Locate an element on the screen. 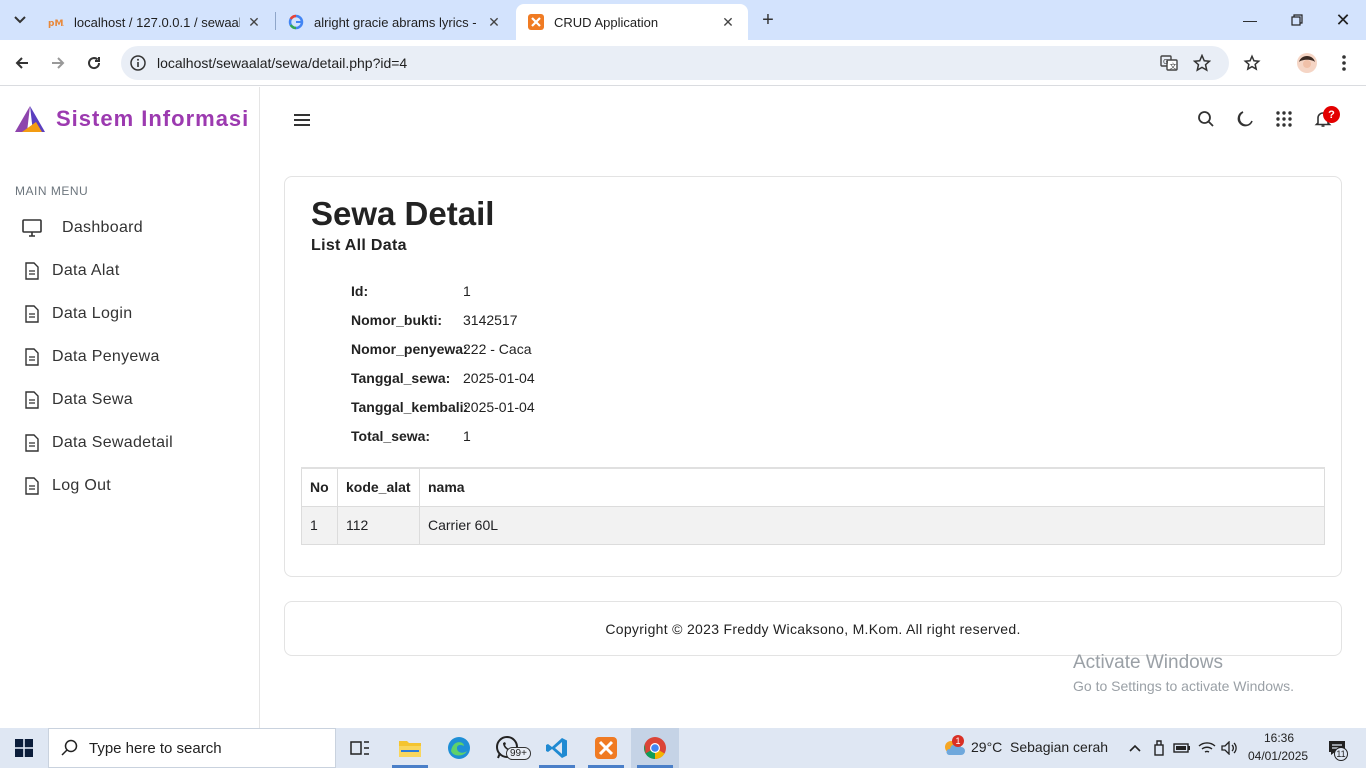  arrow-left-icon is located at coordinates (21, 63).